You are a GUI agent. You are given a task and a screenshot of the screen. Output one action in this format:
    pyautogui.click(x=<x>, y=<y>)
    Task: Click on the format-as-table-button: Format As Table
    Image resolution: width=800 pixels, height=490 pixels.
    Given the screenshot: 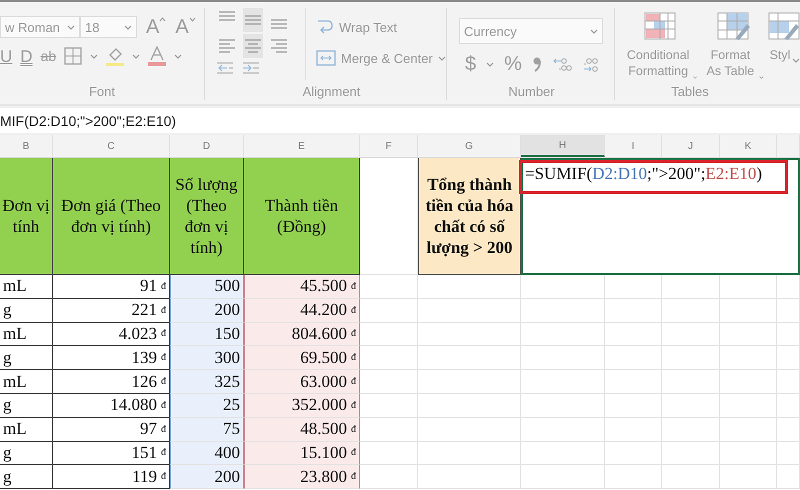 What is the action you would take?
    pyautogui.click(x=734, y=46)
    